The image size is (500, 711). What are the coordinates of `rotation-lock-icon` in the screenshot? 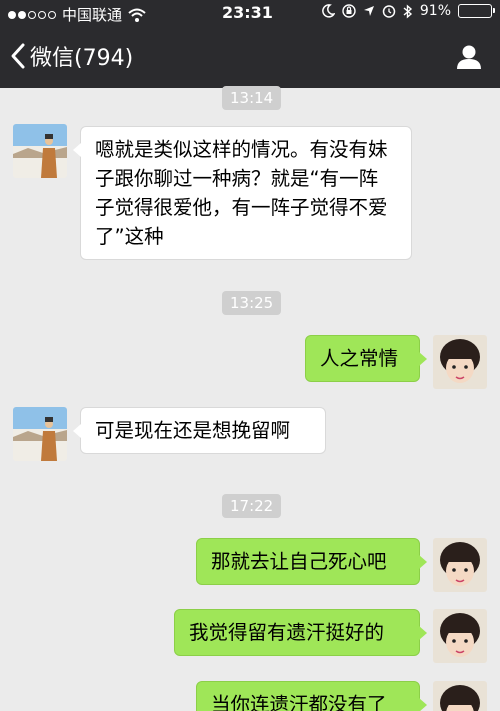 It's located at (349, 11).